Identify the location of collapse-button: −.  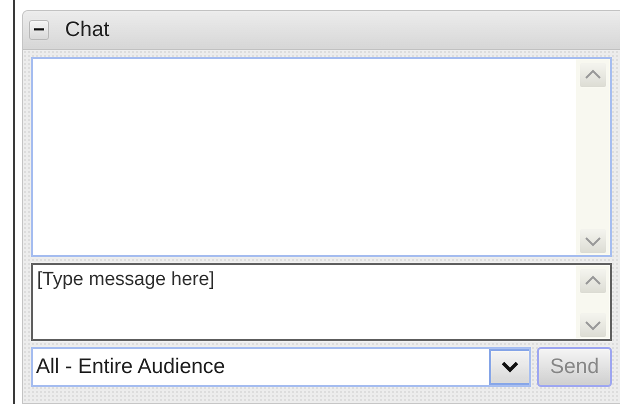
(39, 30).